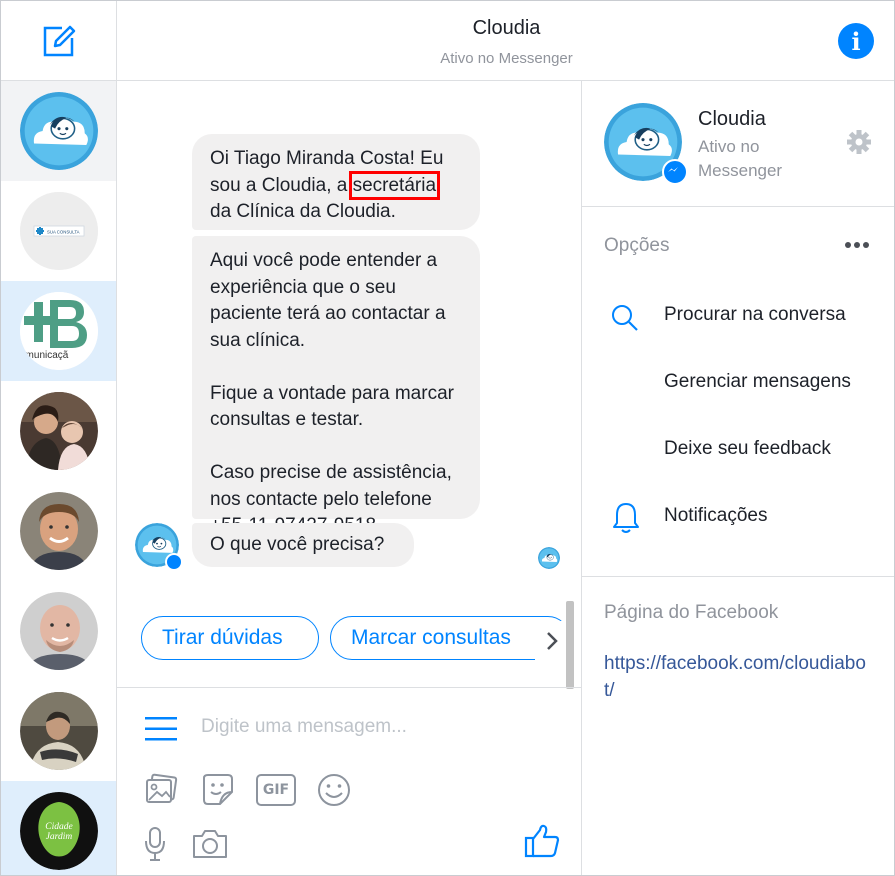 The image size is (895, 876). What do you see at coordinates (549, 558) in the screenshot?
I see `seen-indicator` at bounding box center [549, 558].